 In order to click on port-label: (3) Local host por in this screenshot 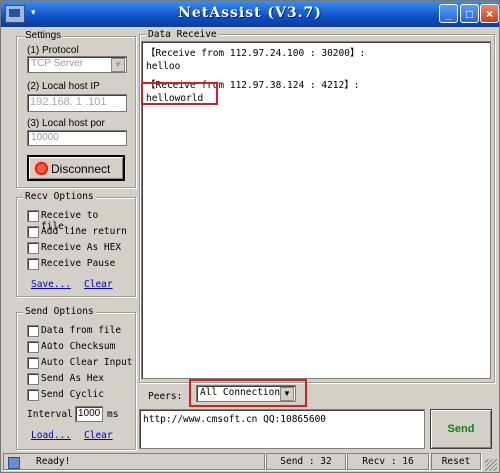, I will do `click(66, 123)`.